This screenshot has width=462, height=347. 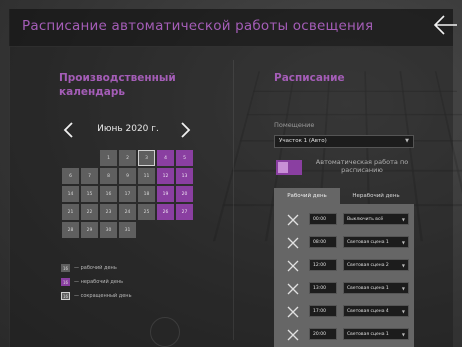 What do you see at coordinates (307, 196) in the screenshot?
I see `tab-workday: Рабочий день` at bounding box center [307, 196].